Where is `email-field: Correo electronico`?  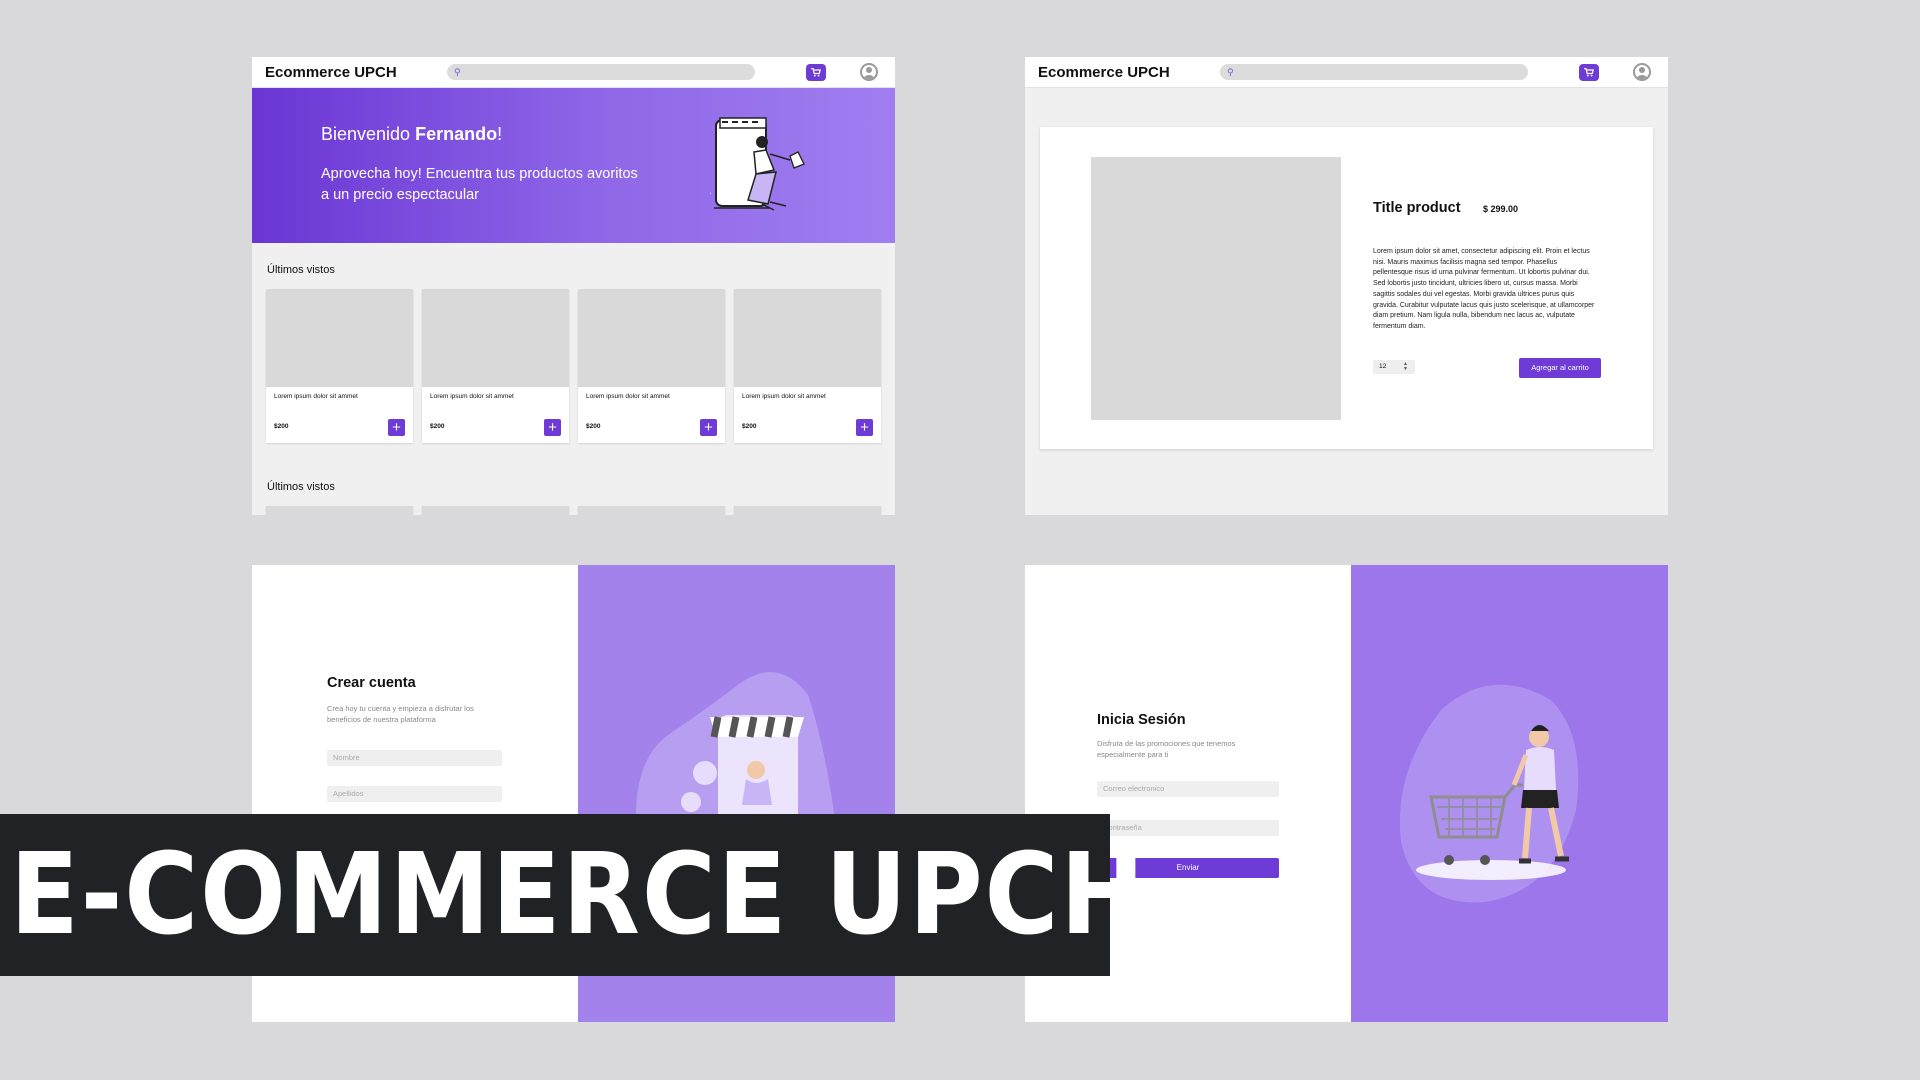 email-field: Correo electronico is located at coordinates (1188, 789).